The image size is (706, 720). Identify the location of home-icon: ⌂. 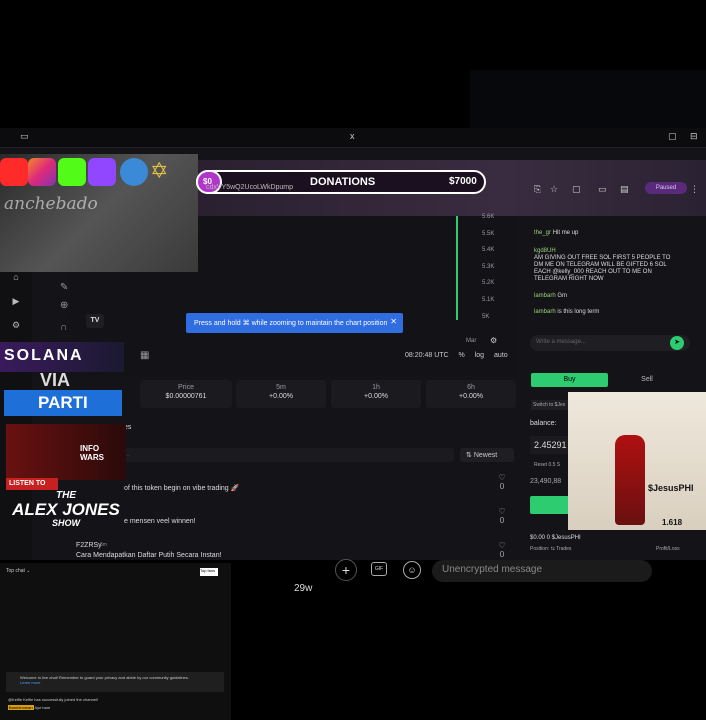
(16, 277).